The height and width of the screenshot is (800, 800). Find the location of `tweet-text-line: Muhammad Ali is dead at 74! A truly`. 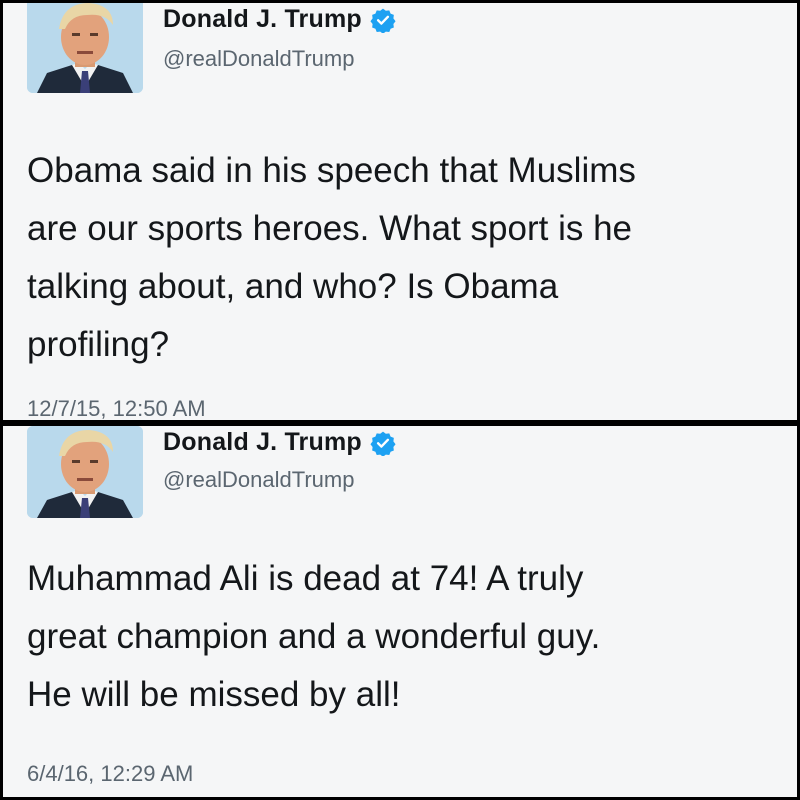

tweet-text-line: Muhammad Ali is dead at 74! A truly is located at coordinates (305, 578).